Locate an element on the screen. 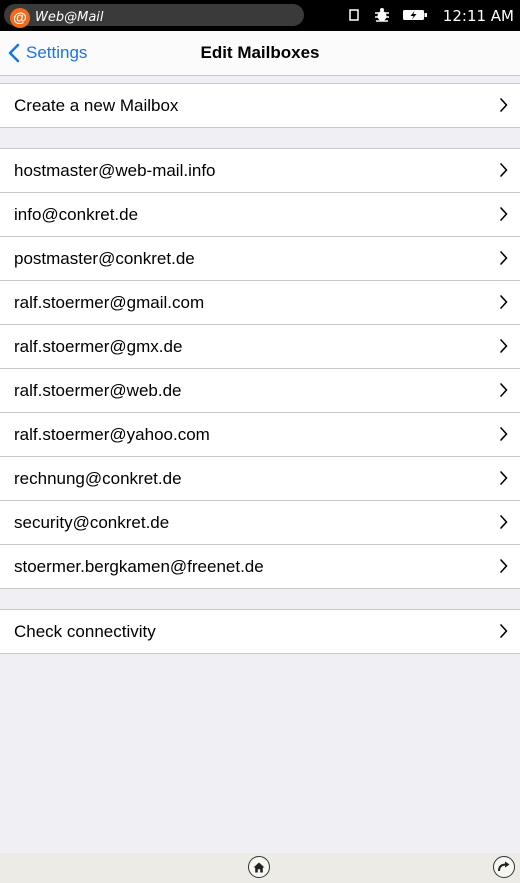 The width and height of the screenshot is (520, 883). home-button is located at coordinates (259, 867).